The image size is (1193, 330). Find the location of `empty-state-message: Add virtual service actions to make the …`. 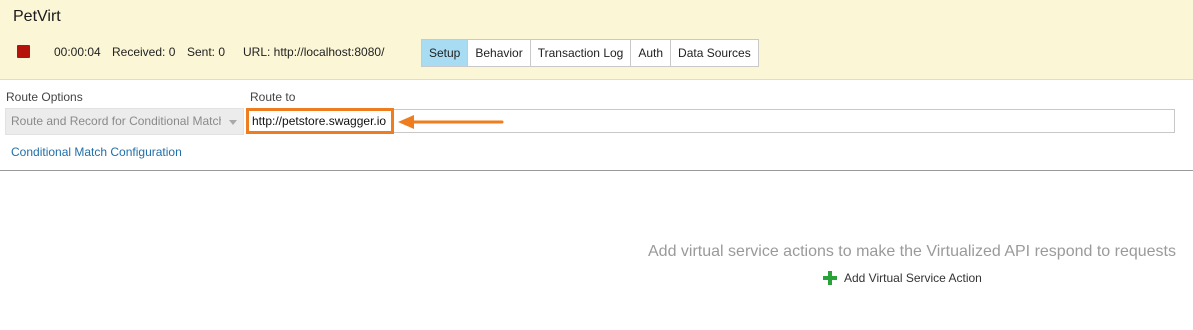

empty-state-message: Add virtual service actions to make the … is located at coordinates (912, 251).